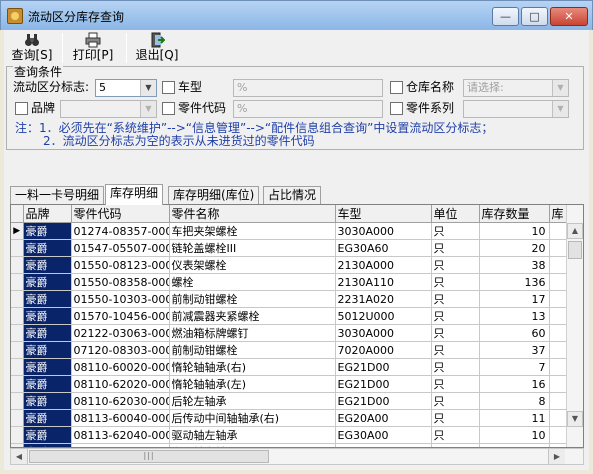 This screenshot has width=593, height=474. I want to click on cell-part-code: 08110-62020-000, so click(120, 384).